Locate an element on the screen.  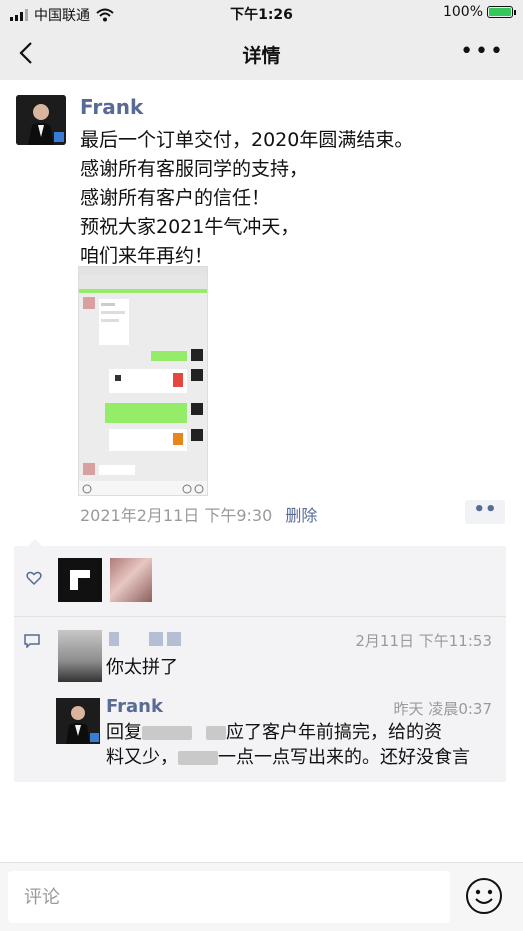
comment-time: 2月11日 下午11:53 is located at coordinates (423, 641).